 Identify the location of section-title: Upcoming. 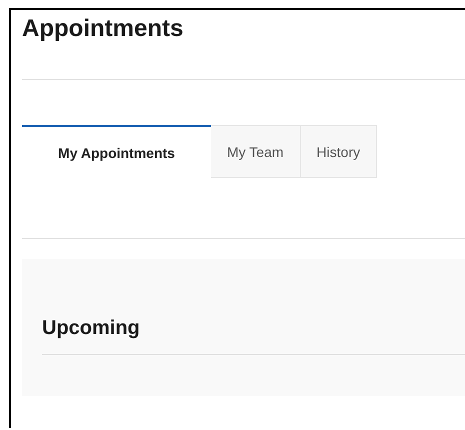
(91, 328).